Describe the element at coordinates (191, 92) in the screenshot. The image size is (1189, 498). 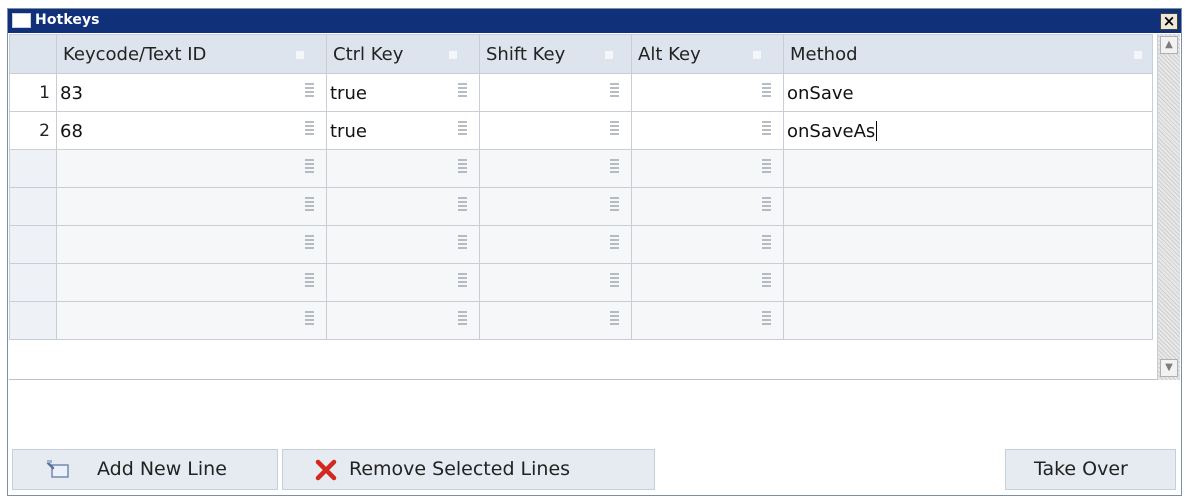
I see `cell-keycode: 83` at that location.